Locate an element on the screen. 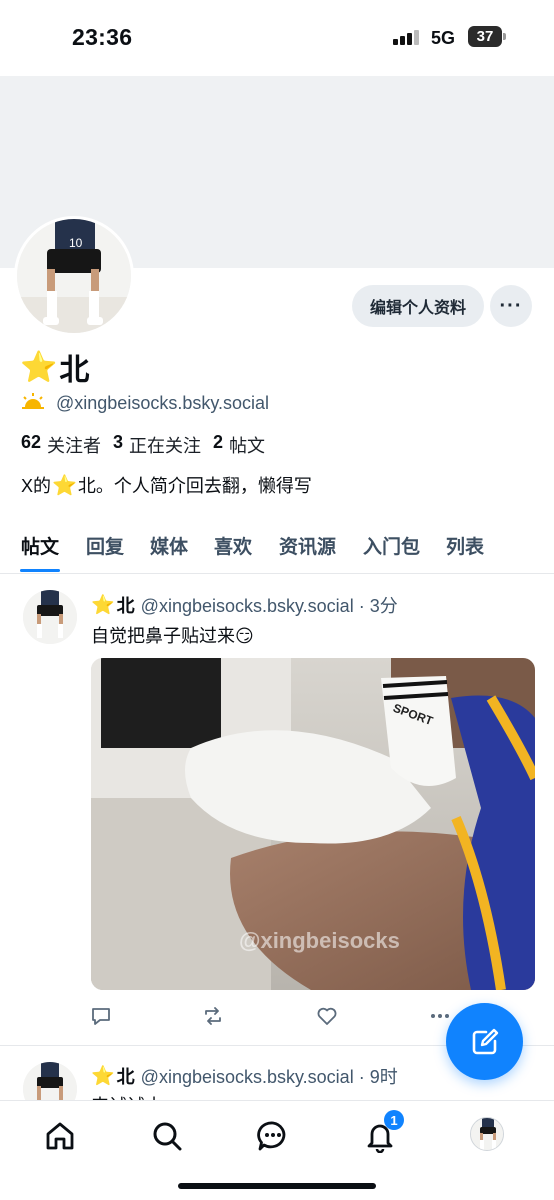 The height and width of the screenshot is (1200, 554). svg-text: 10 is located at coordinates (76, 243).